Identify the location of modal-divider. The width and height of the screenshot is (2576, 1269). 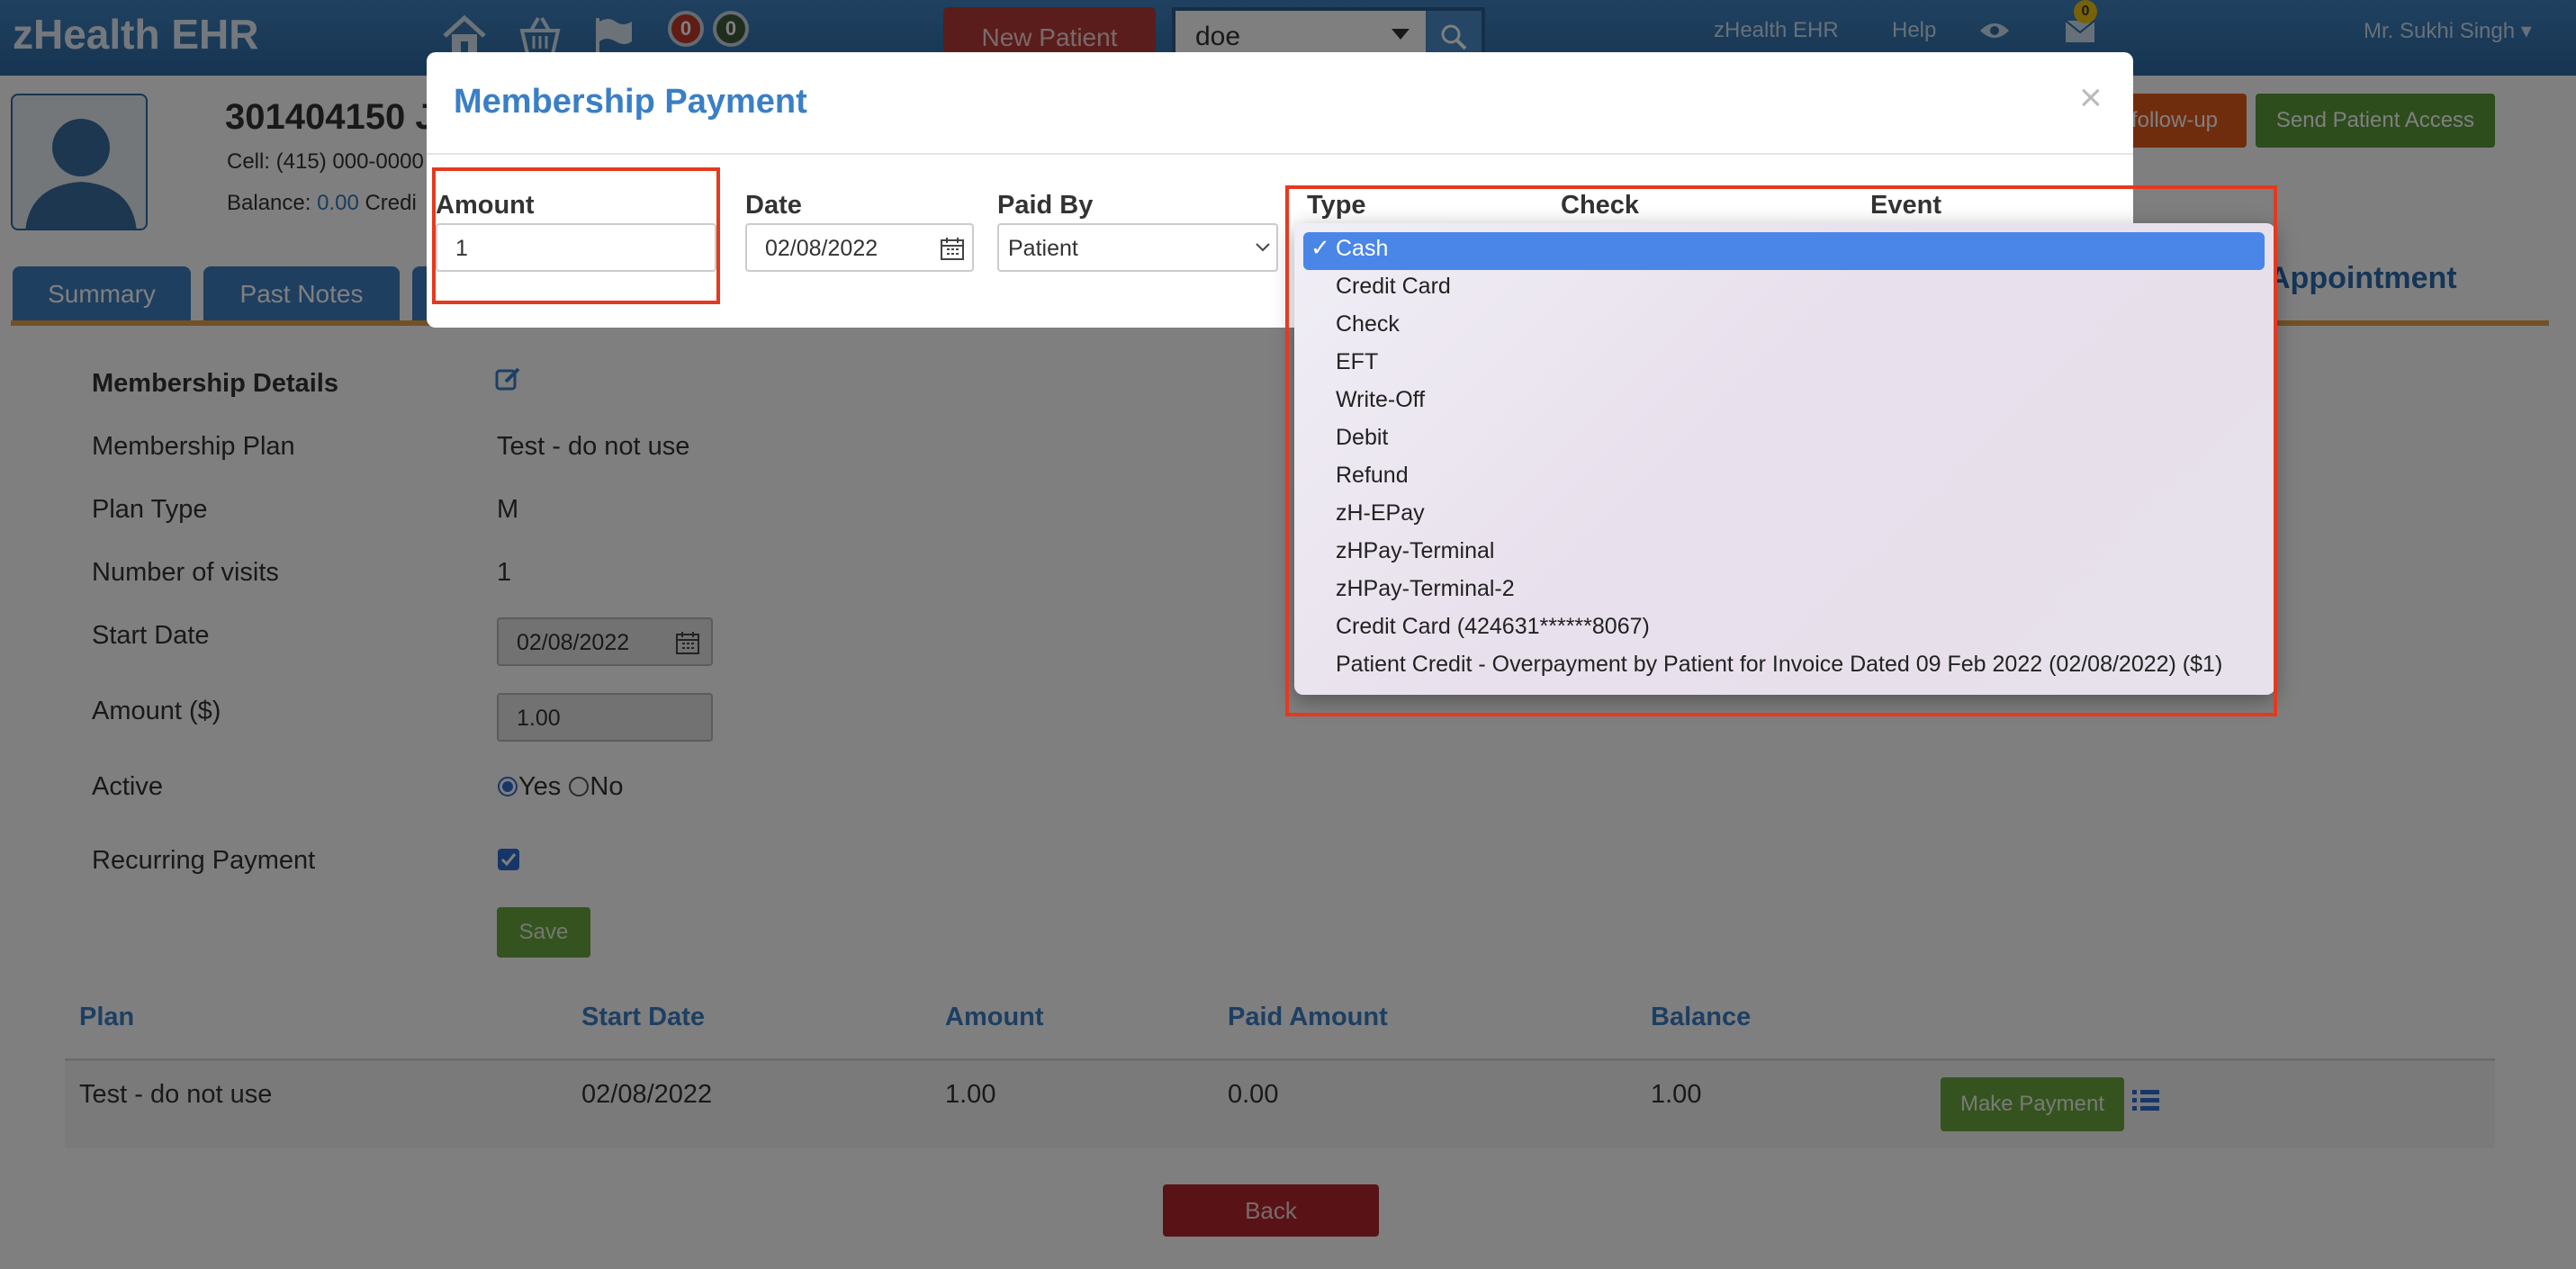
(1280, 154).